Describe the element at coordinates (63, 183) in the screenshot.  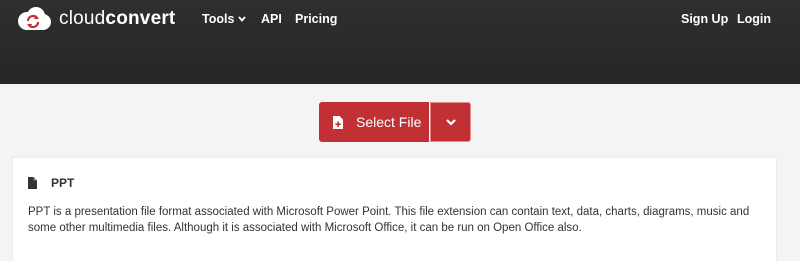
I see `format-title: PPT` at that location.